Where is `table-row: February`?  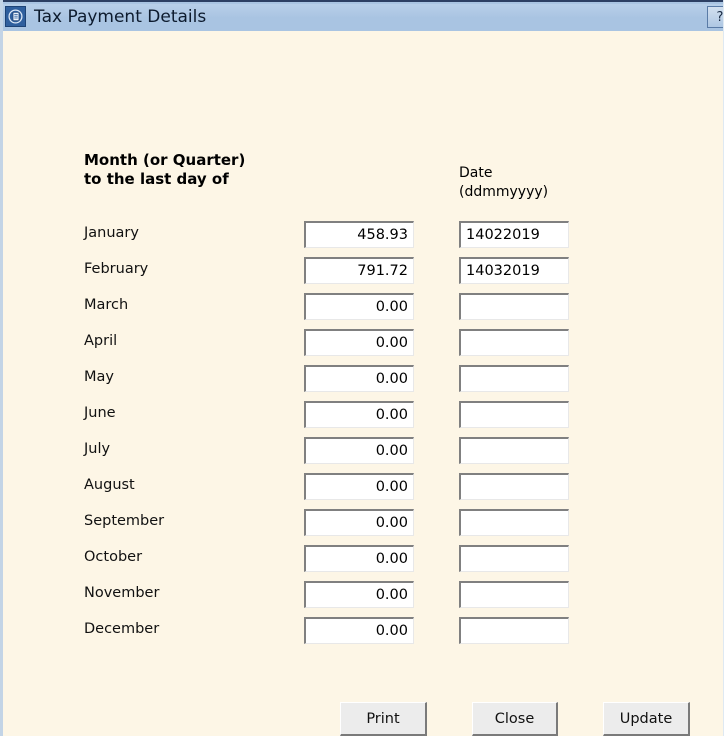 table-row: February is located at coordinates (363, 275).